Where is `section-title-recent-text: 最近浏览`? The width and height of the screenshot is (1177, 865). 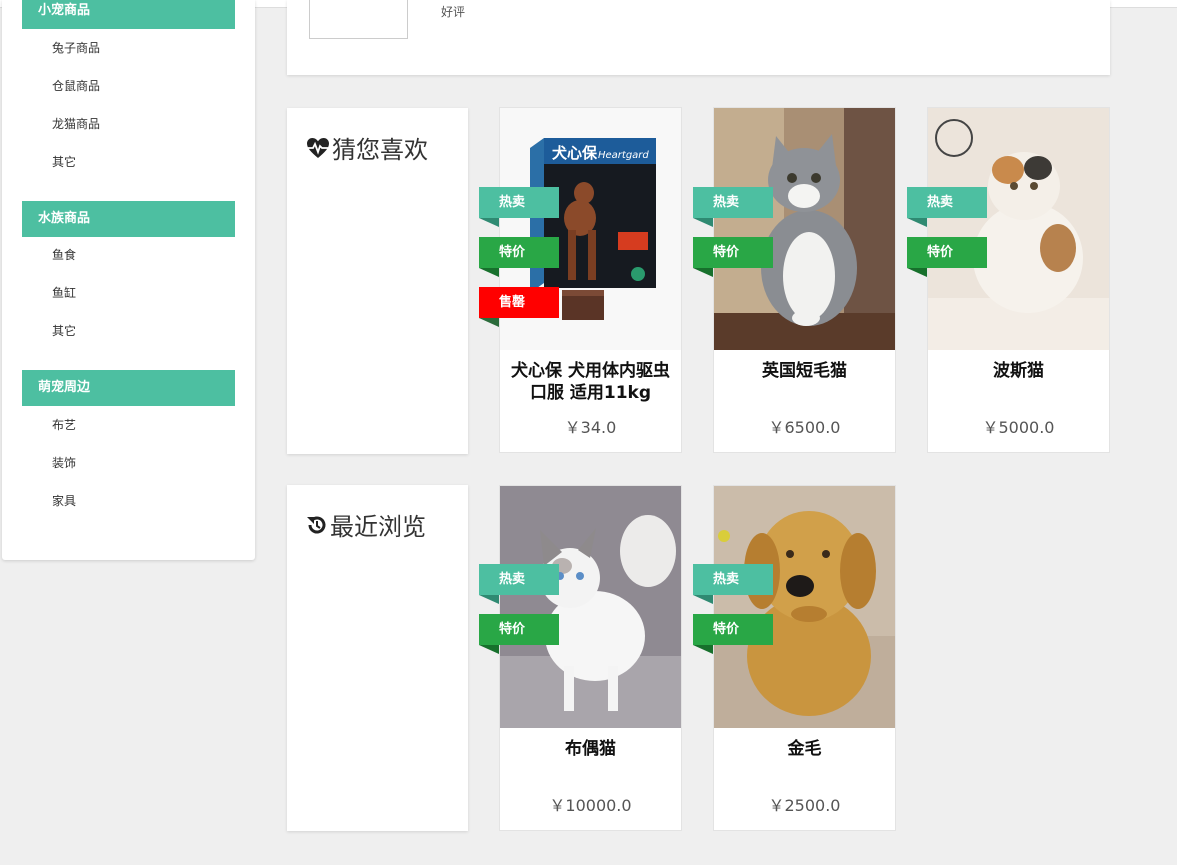
section-title-recent-text: 最近浏览 is located at coordinates (378, 527).